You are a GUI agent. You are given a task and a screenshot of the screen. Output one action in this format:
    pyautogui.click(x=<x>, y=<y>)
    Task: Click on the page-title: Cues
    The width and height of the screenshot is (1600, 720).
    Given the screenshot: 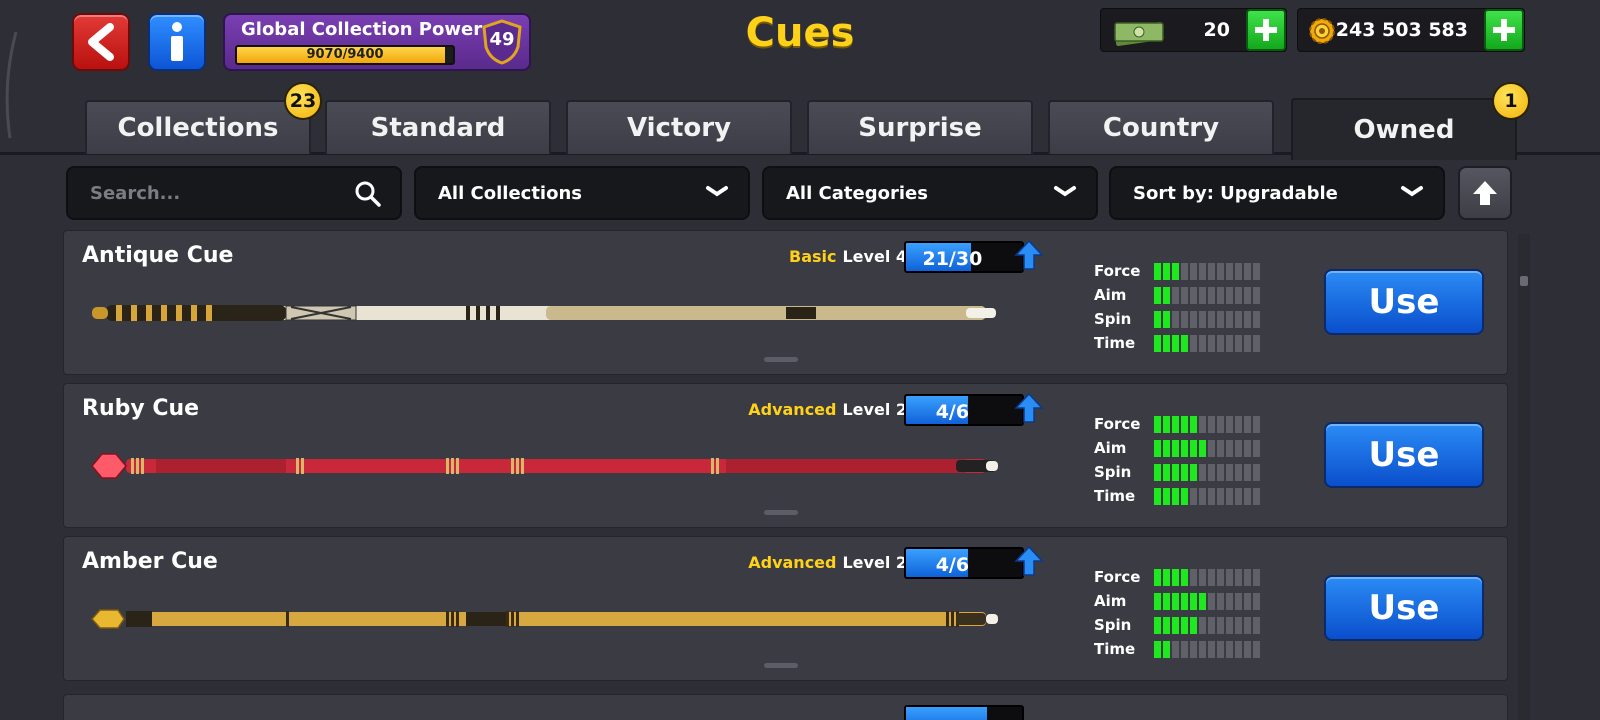 What is the action you would take?
    pyautogui.click(x=800, y=33)
    